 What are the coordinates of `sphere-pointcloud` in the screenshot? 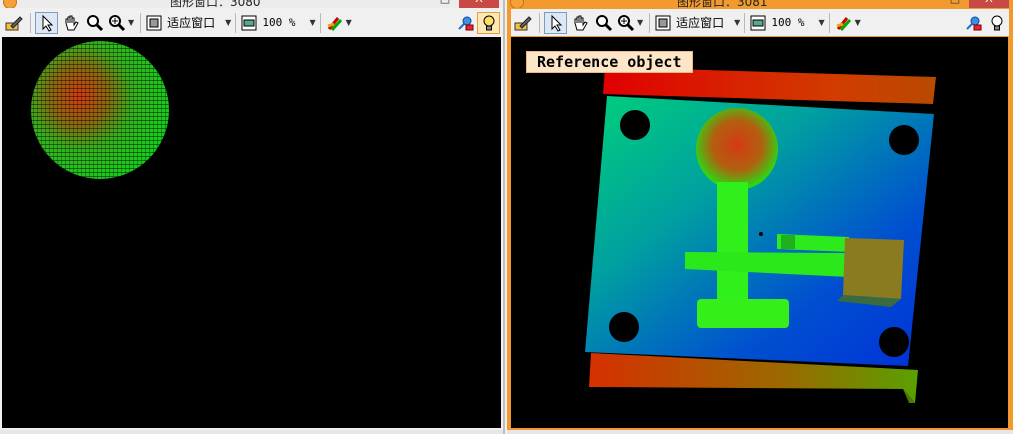 It's located at (100, 110).